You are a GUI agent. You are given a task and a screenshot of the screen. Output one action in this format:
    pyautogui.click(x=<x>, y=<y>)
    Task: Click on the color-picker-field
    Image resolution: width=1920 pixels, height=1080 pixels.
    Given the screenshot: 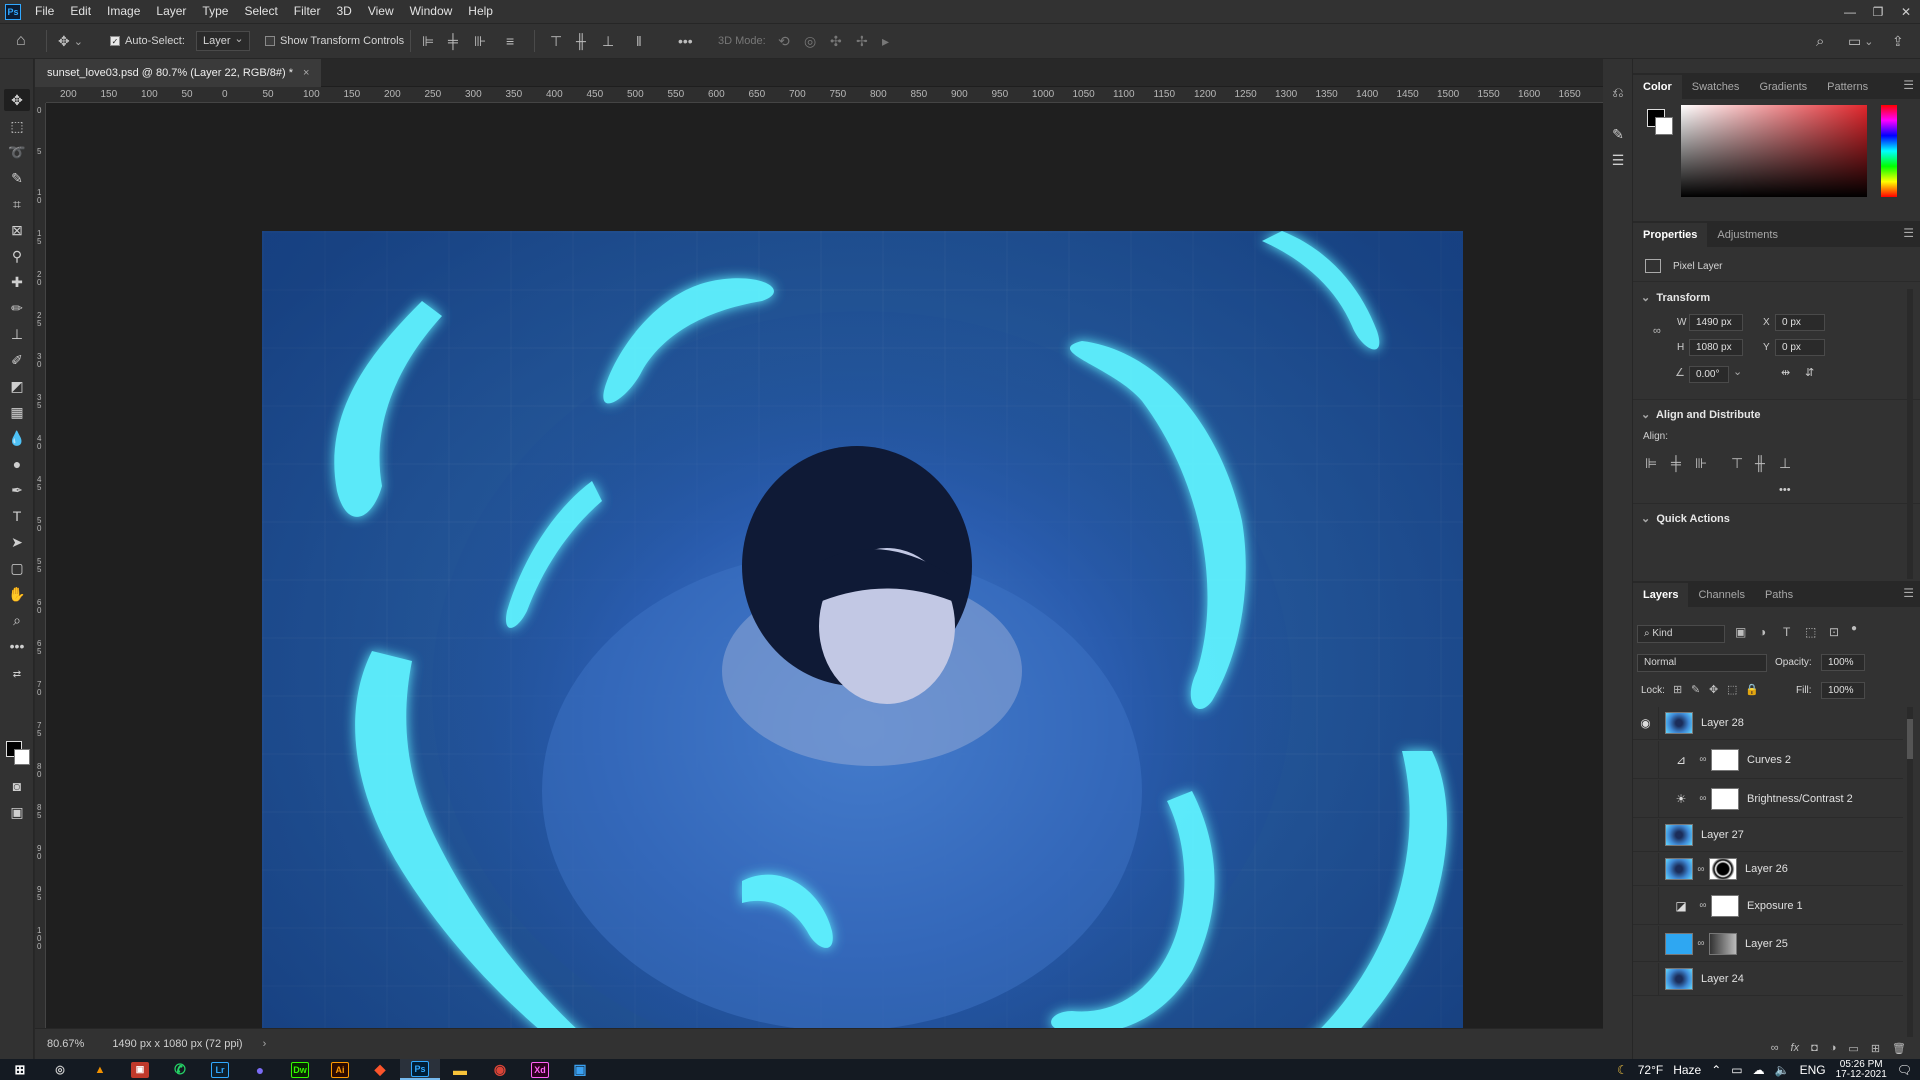 What is the action you would take?
    pyautogui.click(x=1774, y=151)
    